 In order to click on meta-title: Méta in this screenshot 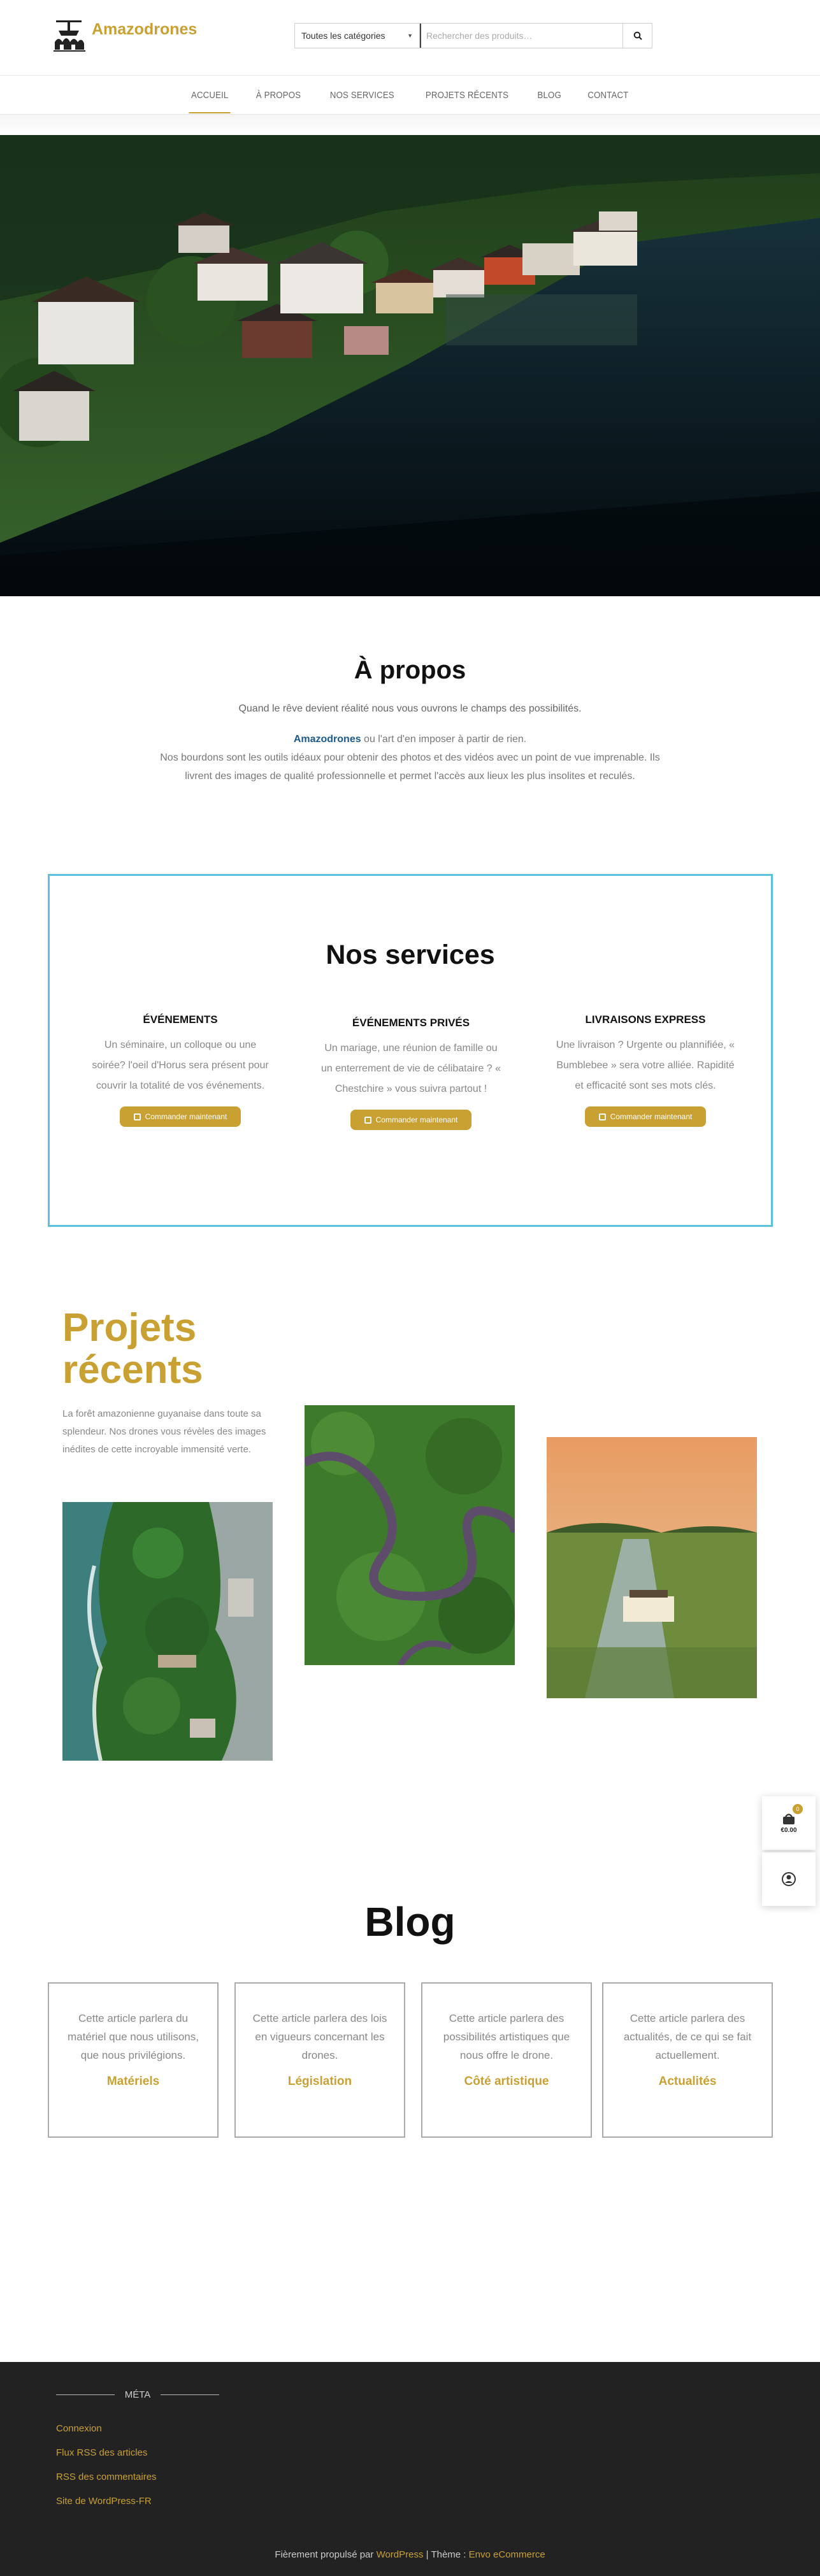, I will do `click(137, 2394)`.